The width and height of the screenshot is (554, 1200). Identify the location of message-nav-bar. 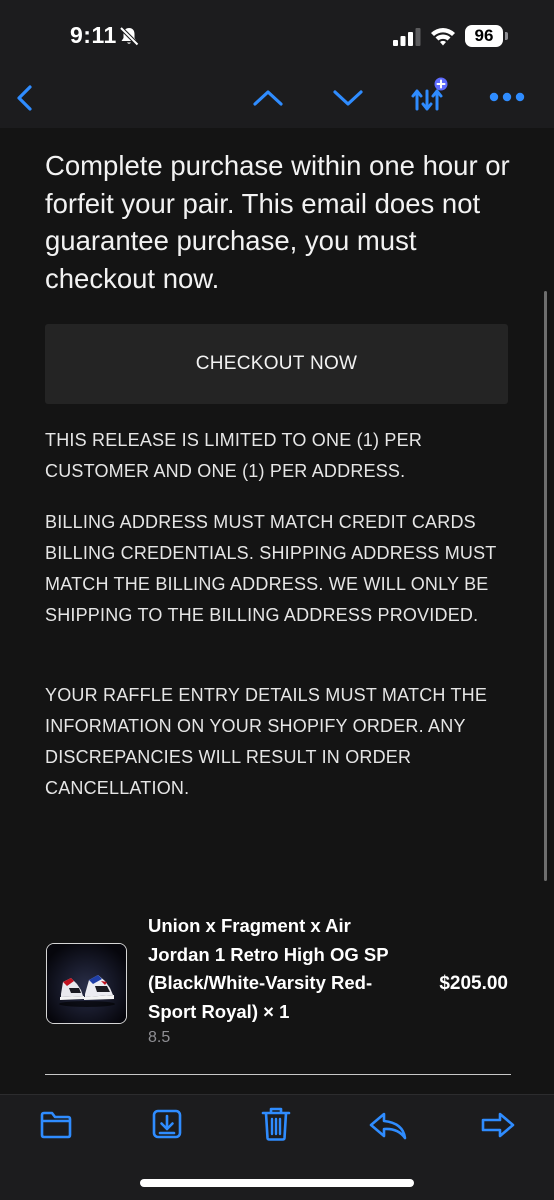
(277, 99).